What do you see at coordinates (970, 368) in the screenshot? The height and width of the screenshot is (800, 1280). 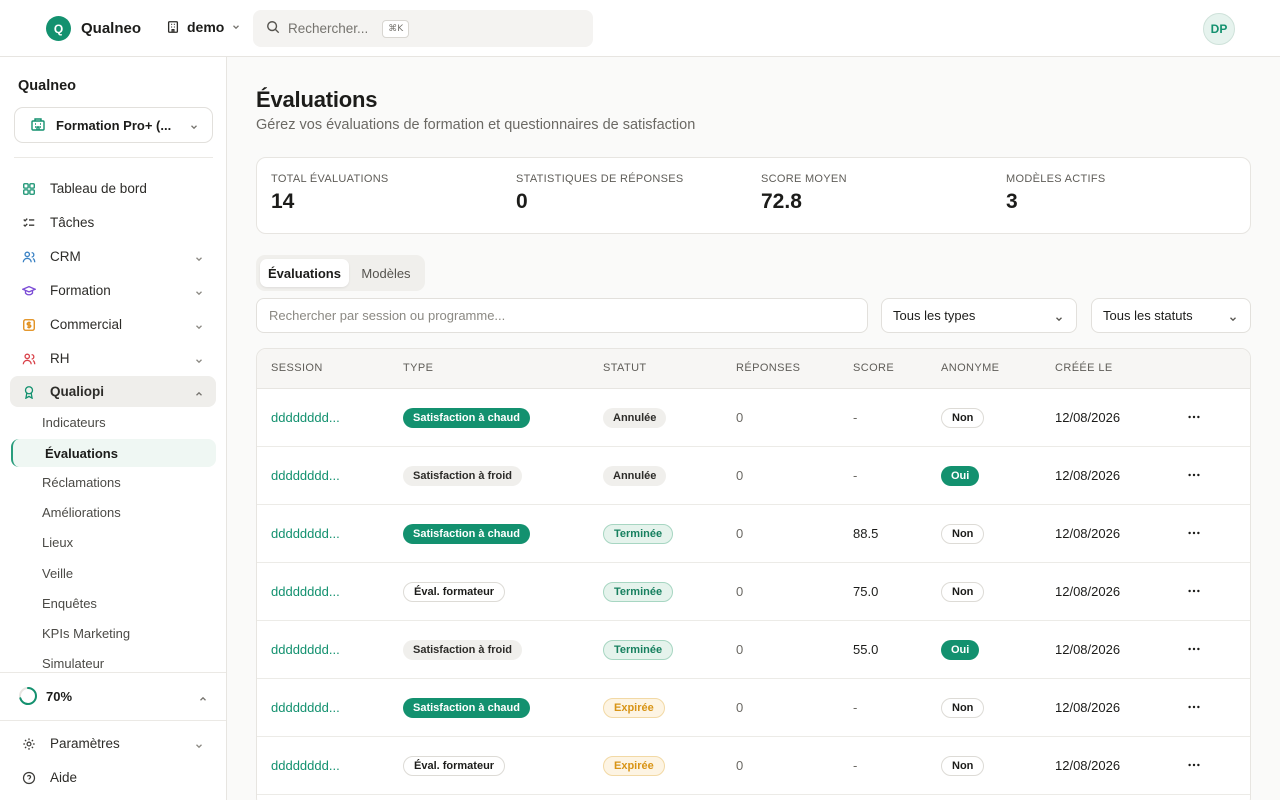 I see `column-header: ANONYME` at bounding box center [970, 368].